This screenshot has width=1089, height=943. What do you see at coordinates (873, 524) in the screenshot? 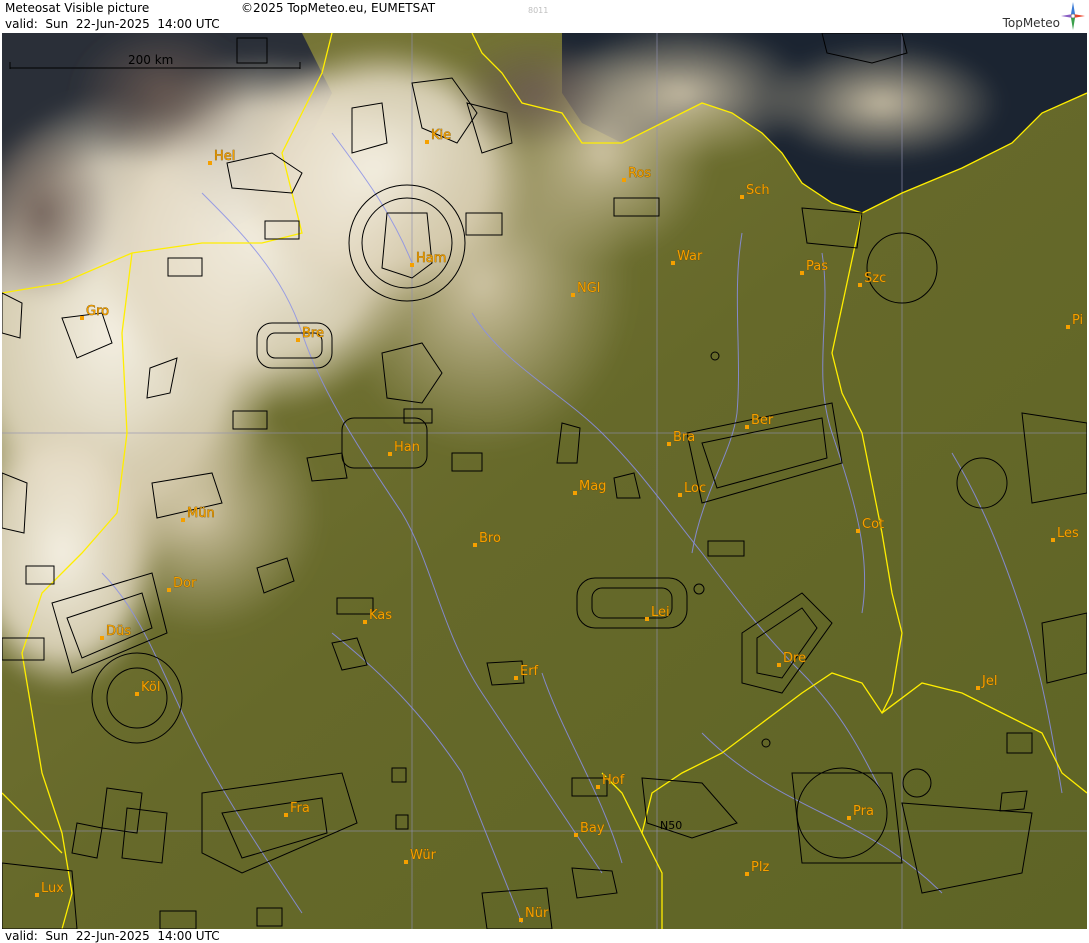
I see `city-label: Cot` at bounding box center [873, 524].